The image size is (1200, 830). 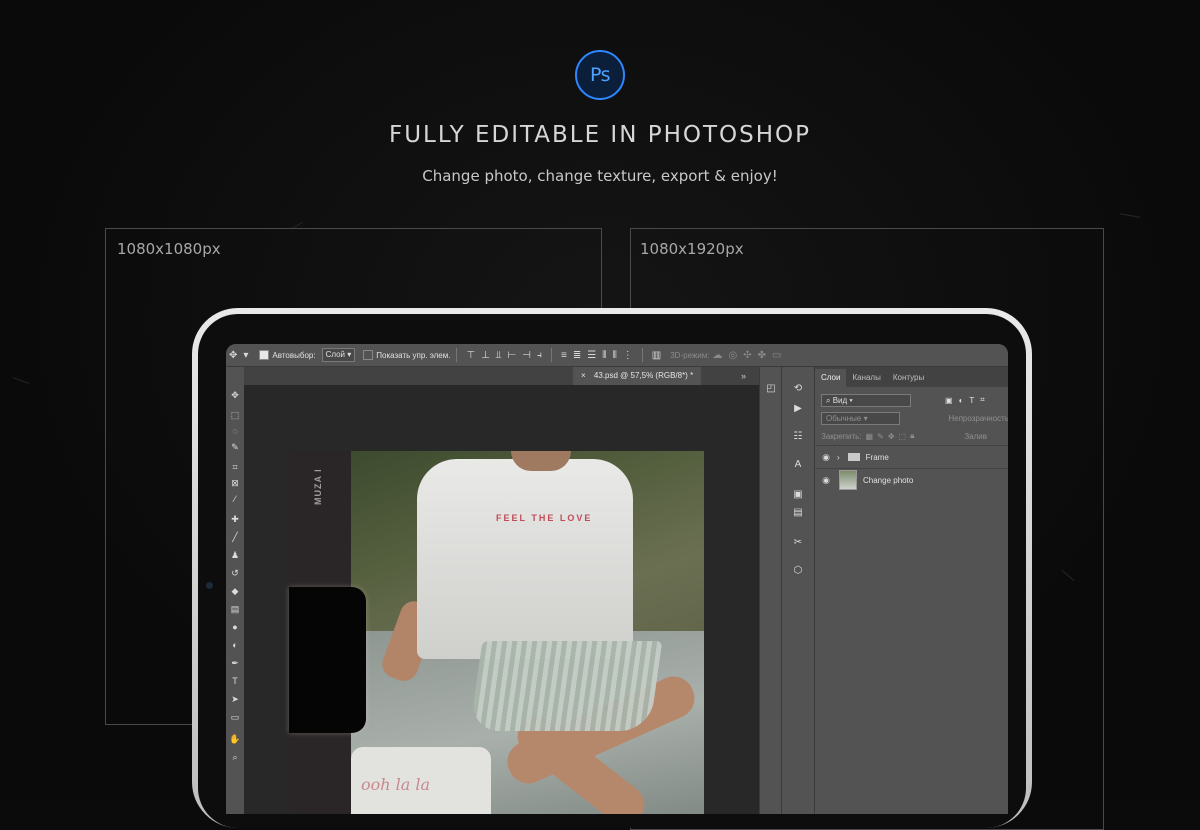 I want to click on lock-artboard-icon: ⬚, so click(x=903, y=436).